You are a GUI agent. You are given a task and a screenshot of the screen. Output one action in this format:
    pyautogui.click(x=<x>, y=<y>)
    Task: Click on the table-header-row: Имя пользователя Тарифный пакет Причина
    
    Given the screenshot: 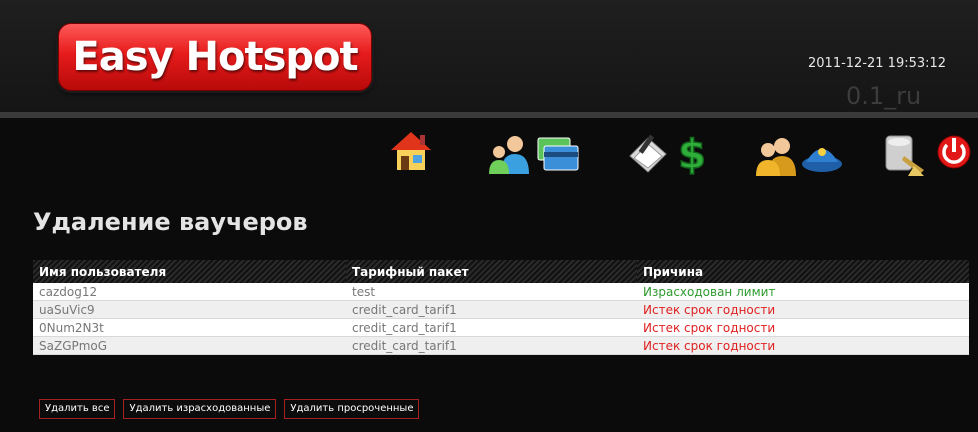 What is the action you would take?
    pyautogui.click(x=501, y=271)
    